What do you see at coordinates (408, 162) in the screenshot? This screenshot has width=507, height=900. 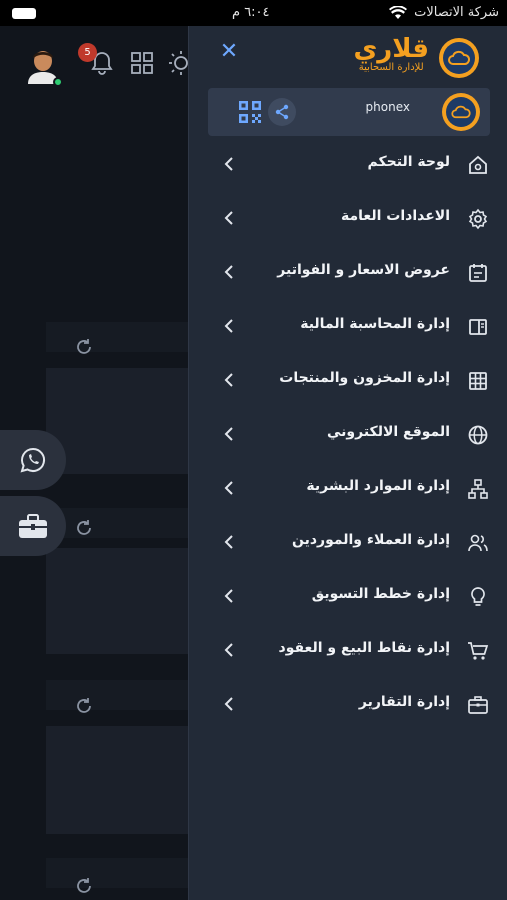 I see `menu-item-label: لوحة التحكم` at bounding box center [408, 162].